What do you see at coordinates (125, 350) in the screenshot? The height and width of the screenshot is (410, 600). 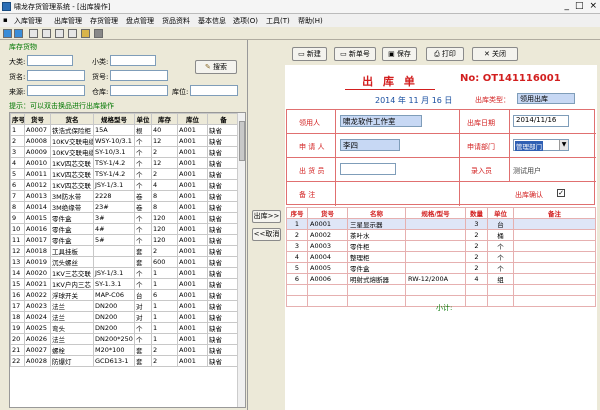 I see `table-row: 21 A0027 螺栓 M20*100 套 2 A001 缺省` at bounding box center [125, 350].